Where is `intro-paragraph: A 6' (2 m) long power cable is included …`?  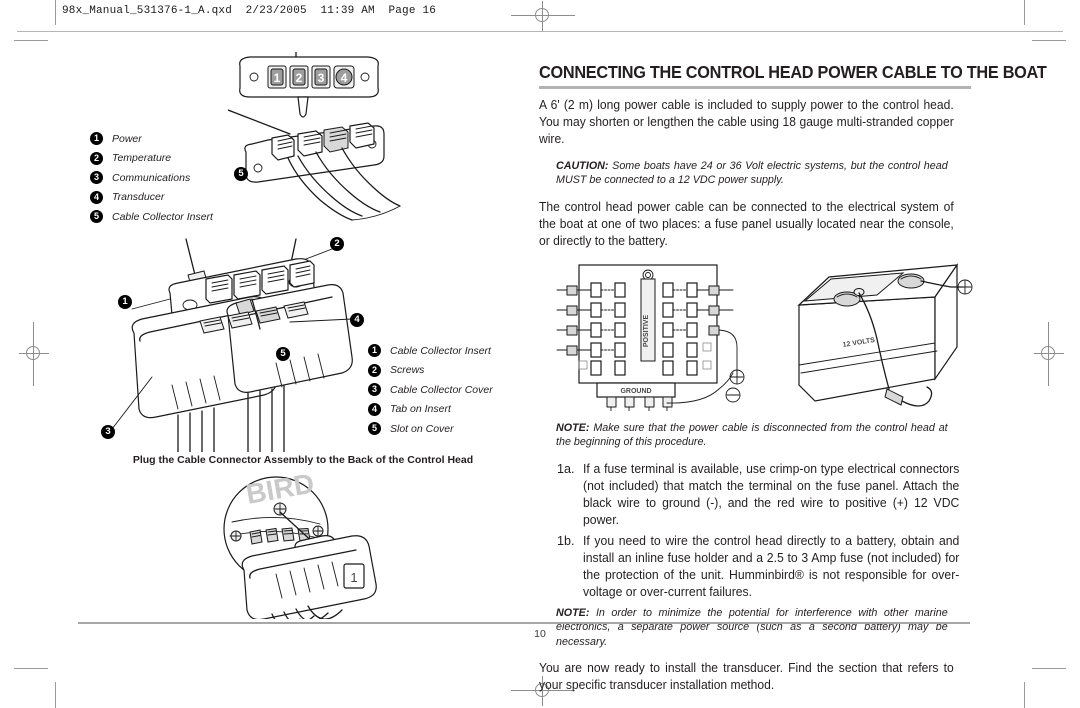
intro-paragraph: A 6' (2 m) long power cable is included … is located at coordinates (746, 121).